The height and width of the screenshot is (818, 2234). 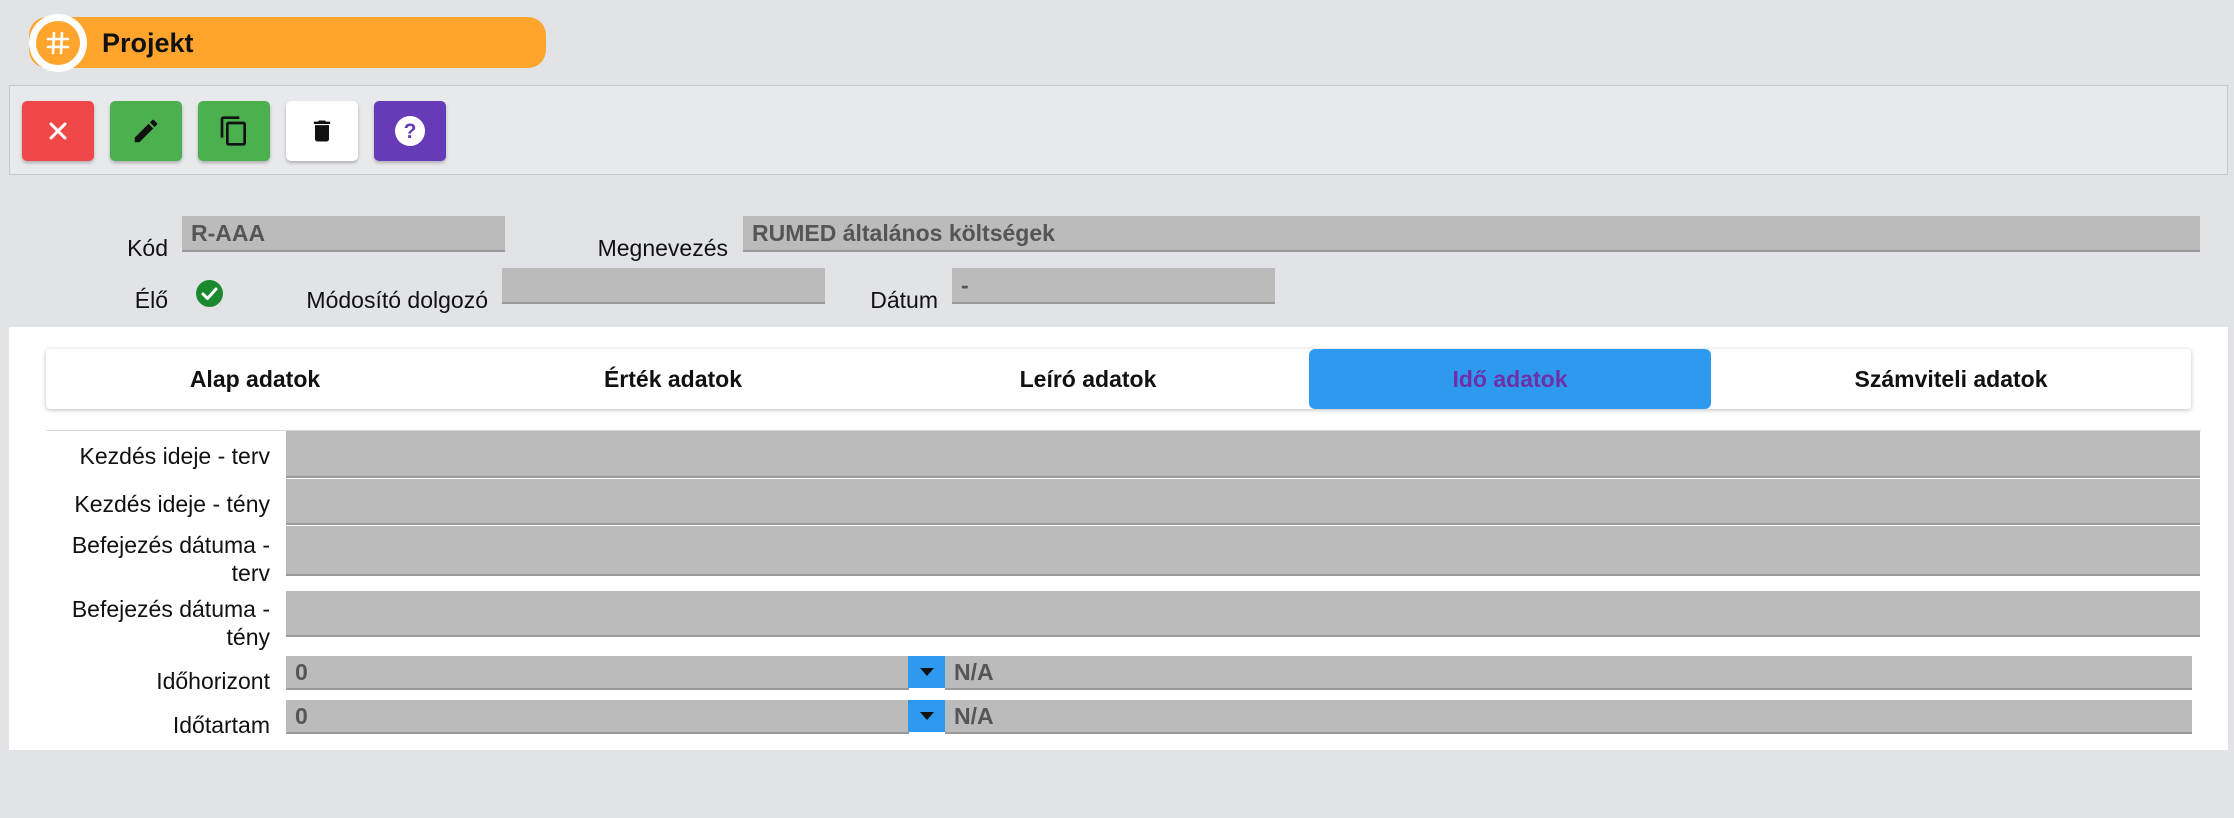 What do you see at coordinates (209, 293) in the screenshot?
I see `elo-check-icon` at bounding box center [209, 293].